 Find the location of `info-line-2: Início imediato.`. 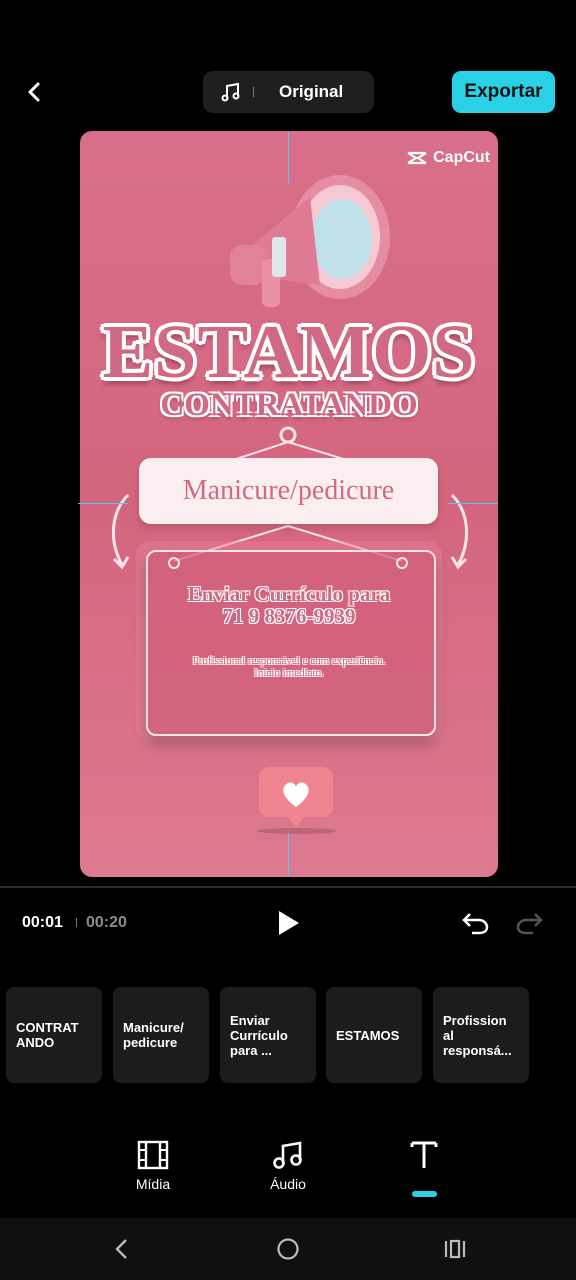

info-line-2: Início imediato. is located at coordinates (289, 673).